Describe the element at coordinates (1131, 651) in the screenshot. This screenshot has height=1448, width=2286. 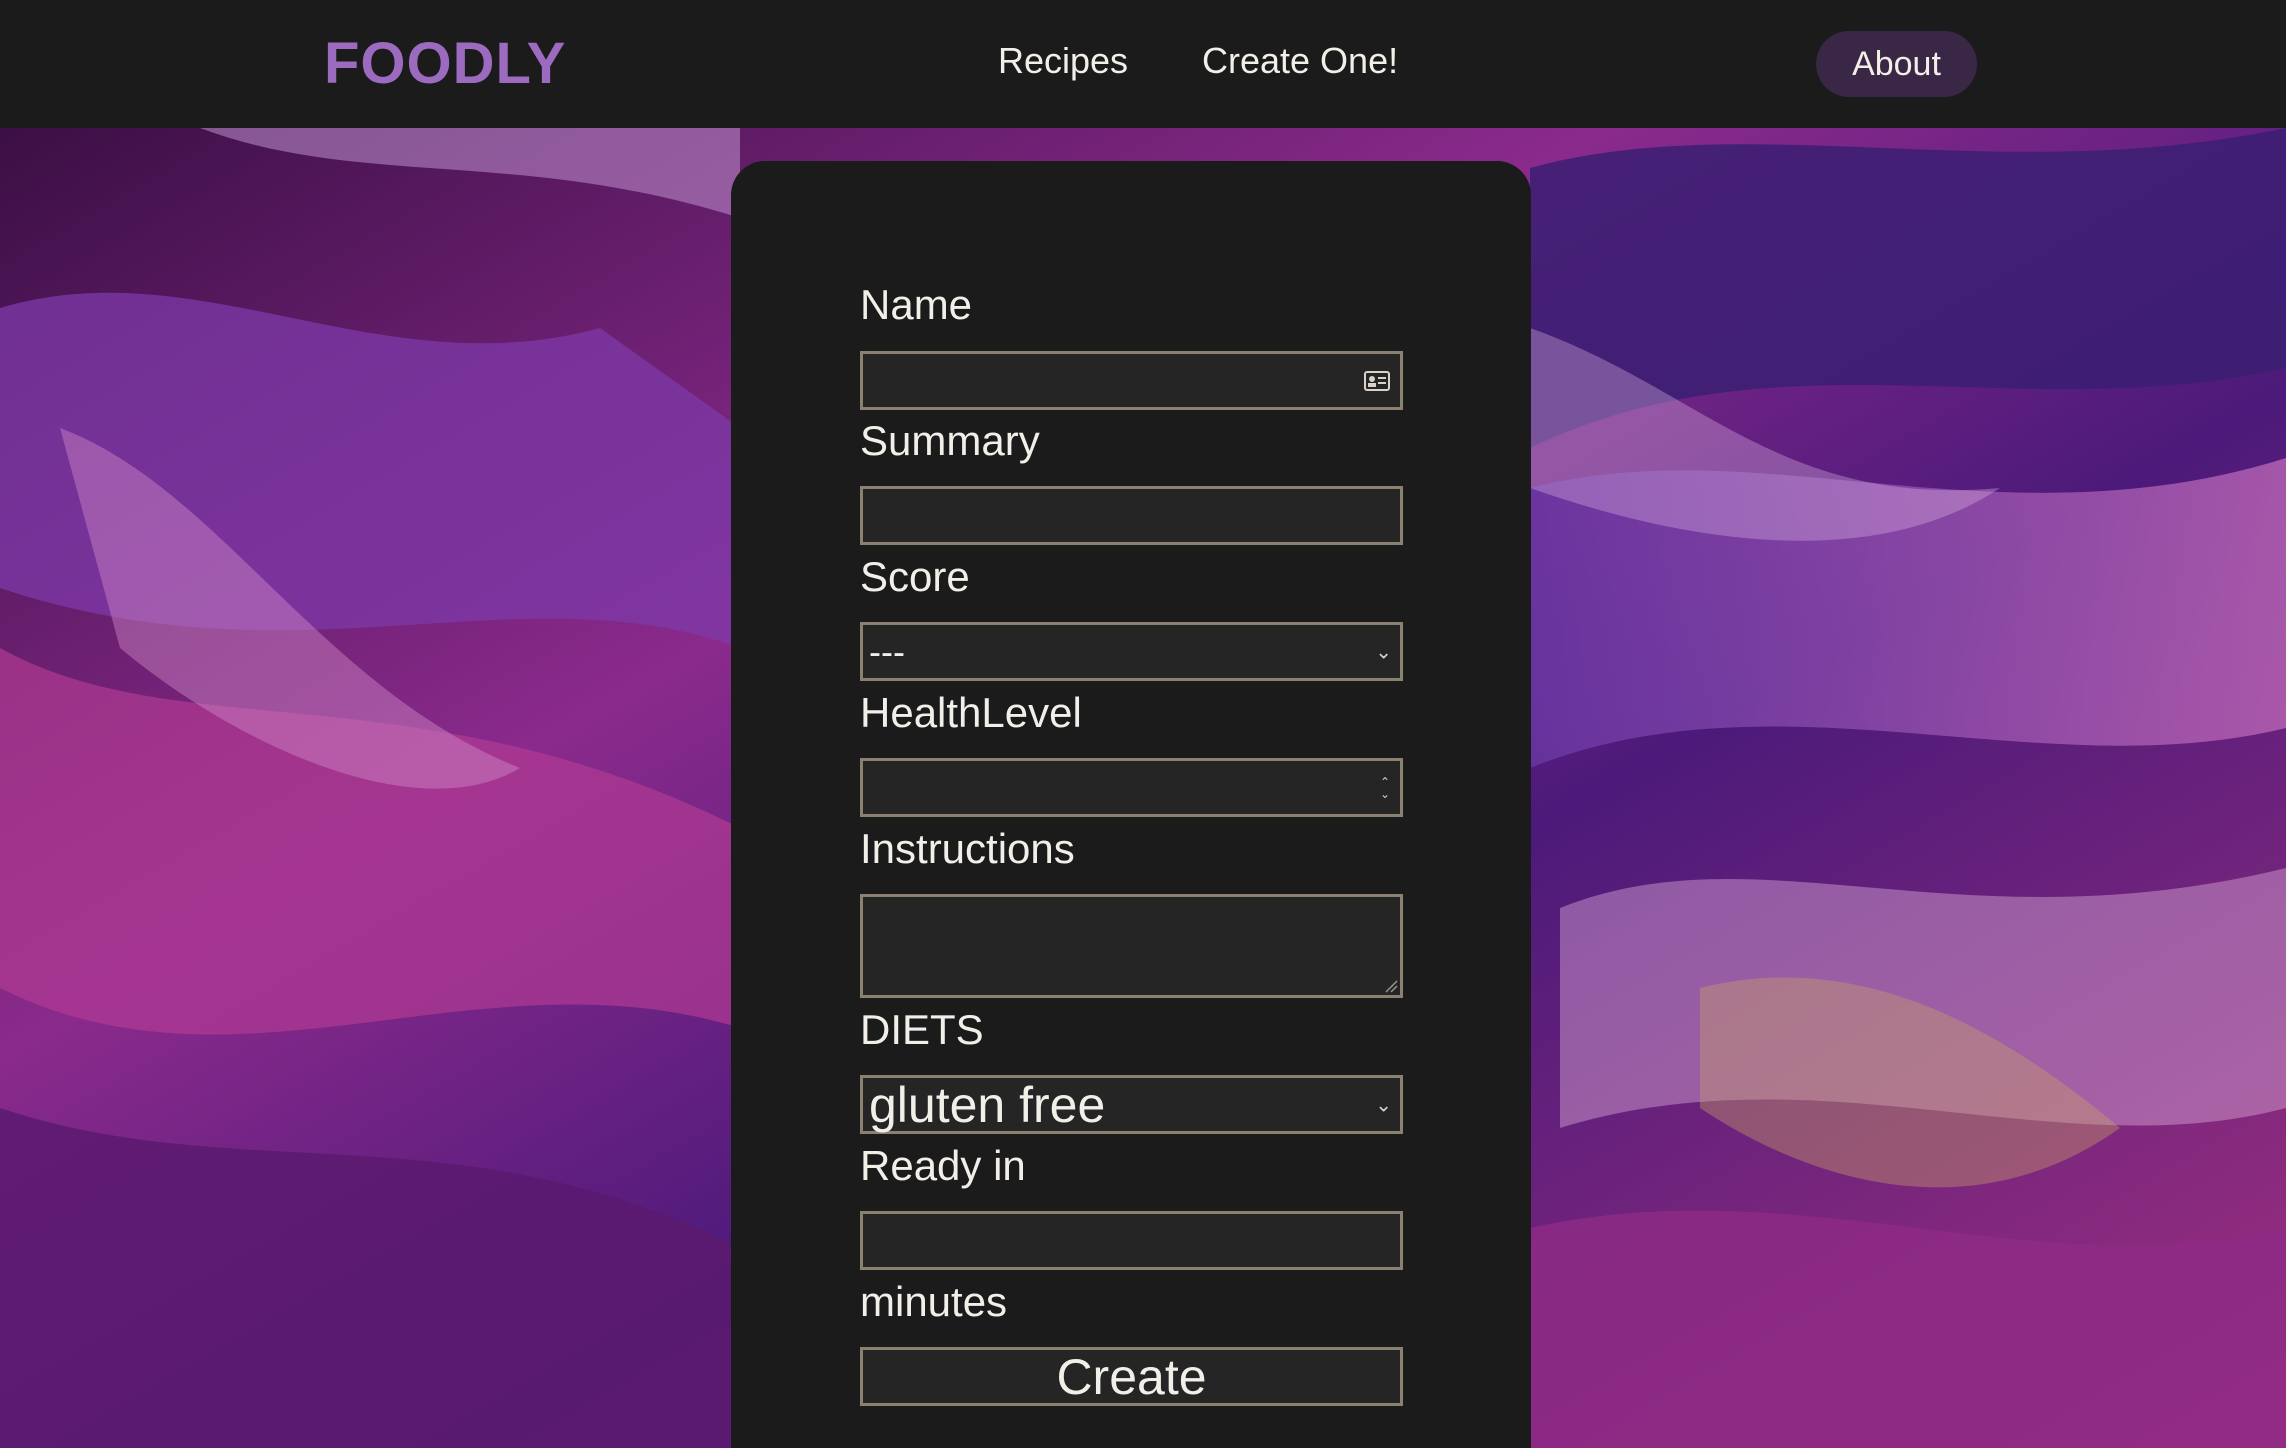
I see `score-select: --- ⌄` at that location.